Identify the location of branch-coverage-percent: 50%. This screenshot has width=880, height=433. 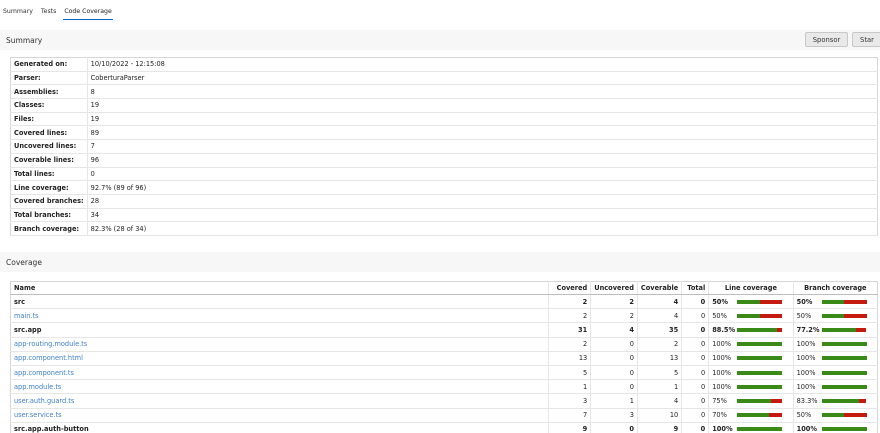
(806, 316).